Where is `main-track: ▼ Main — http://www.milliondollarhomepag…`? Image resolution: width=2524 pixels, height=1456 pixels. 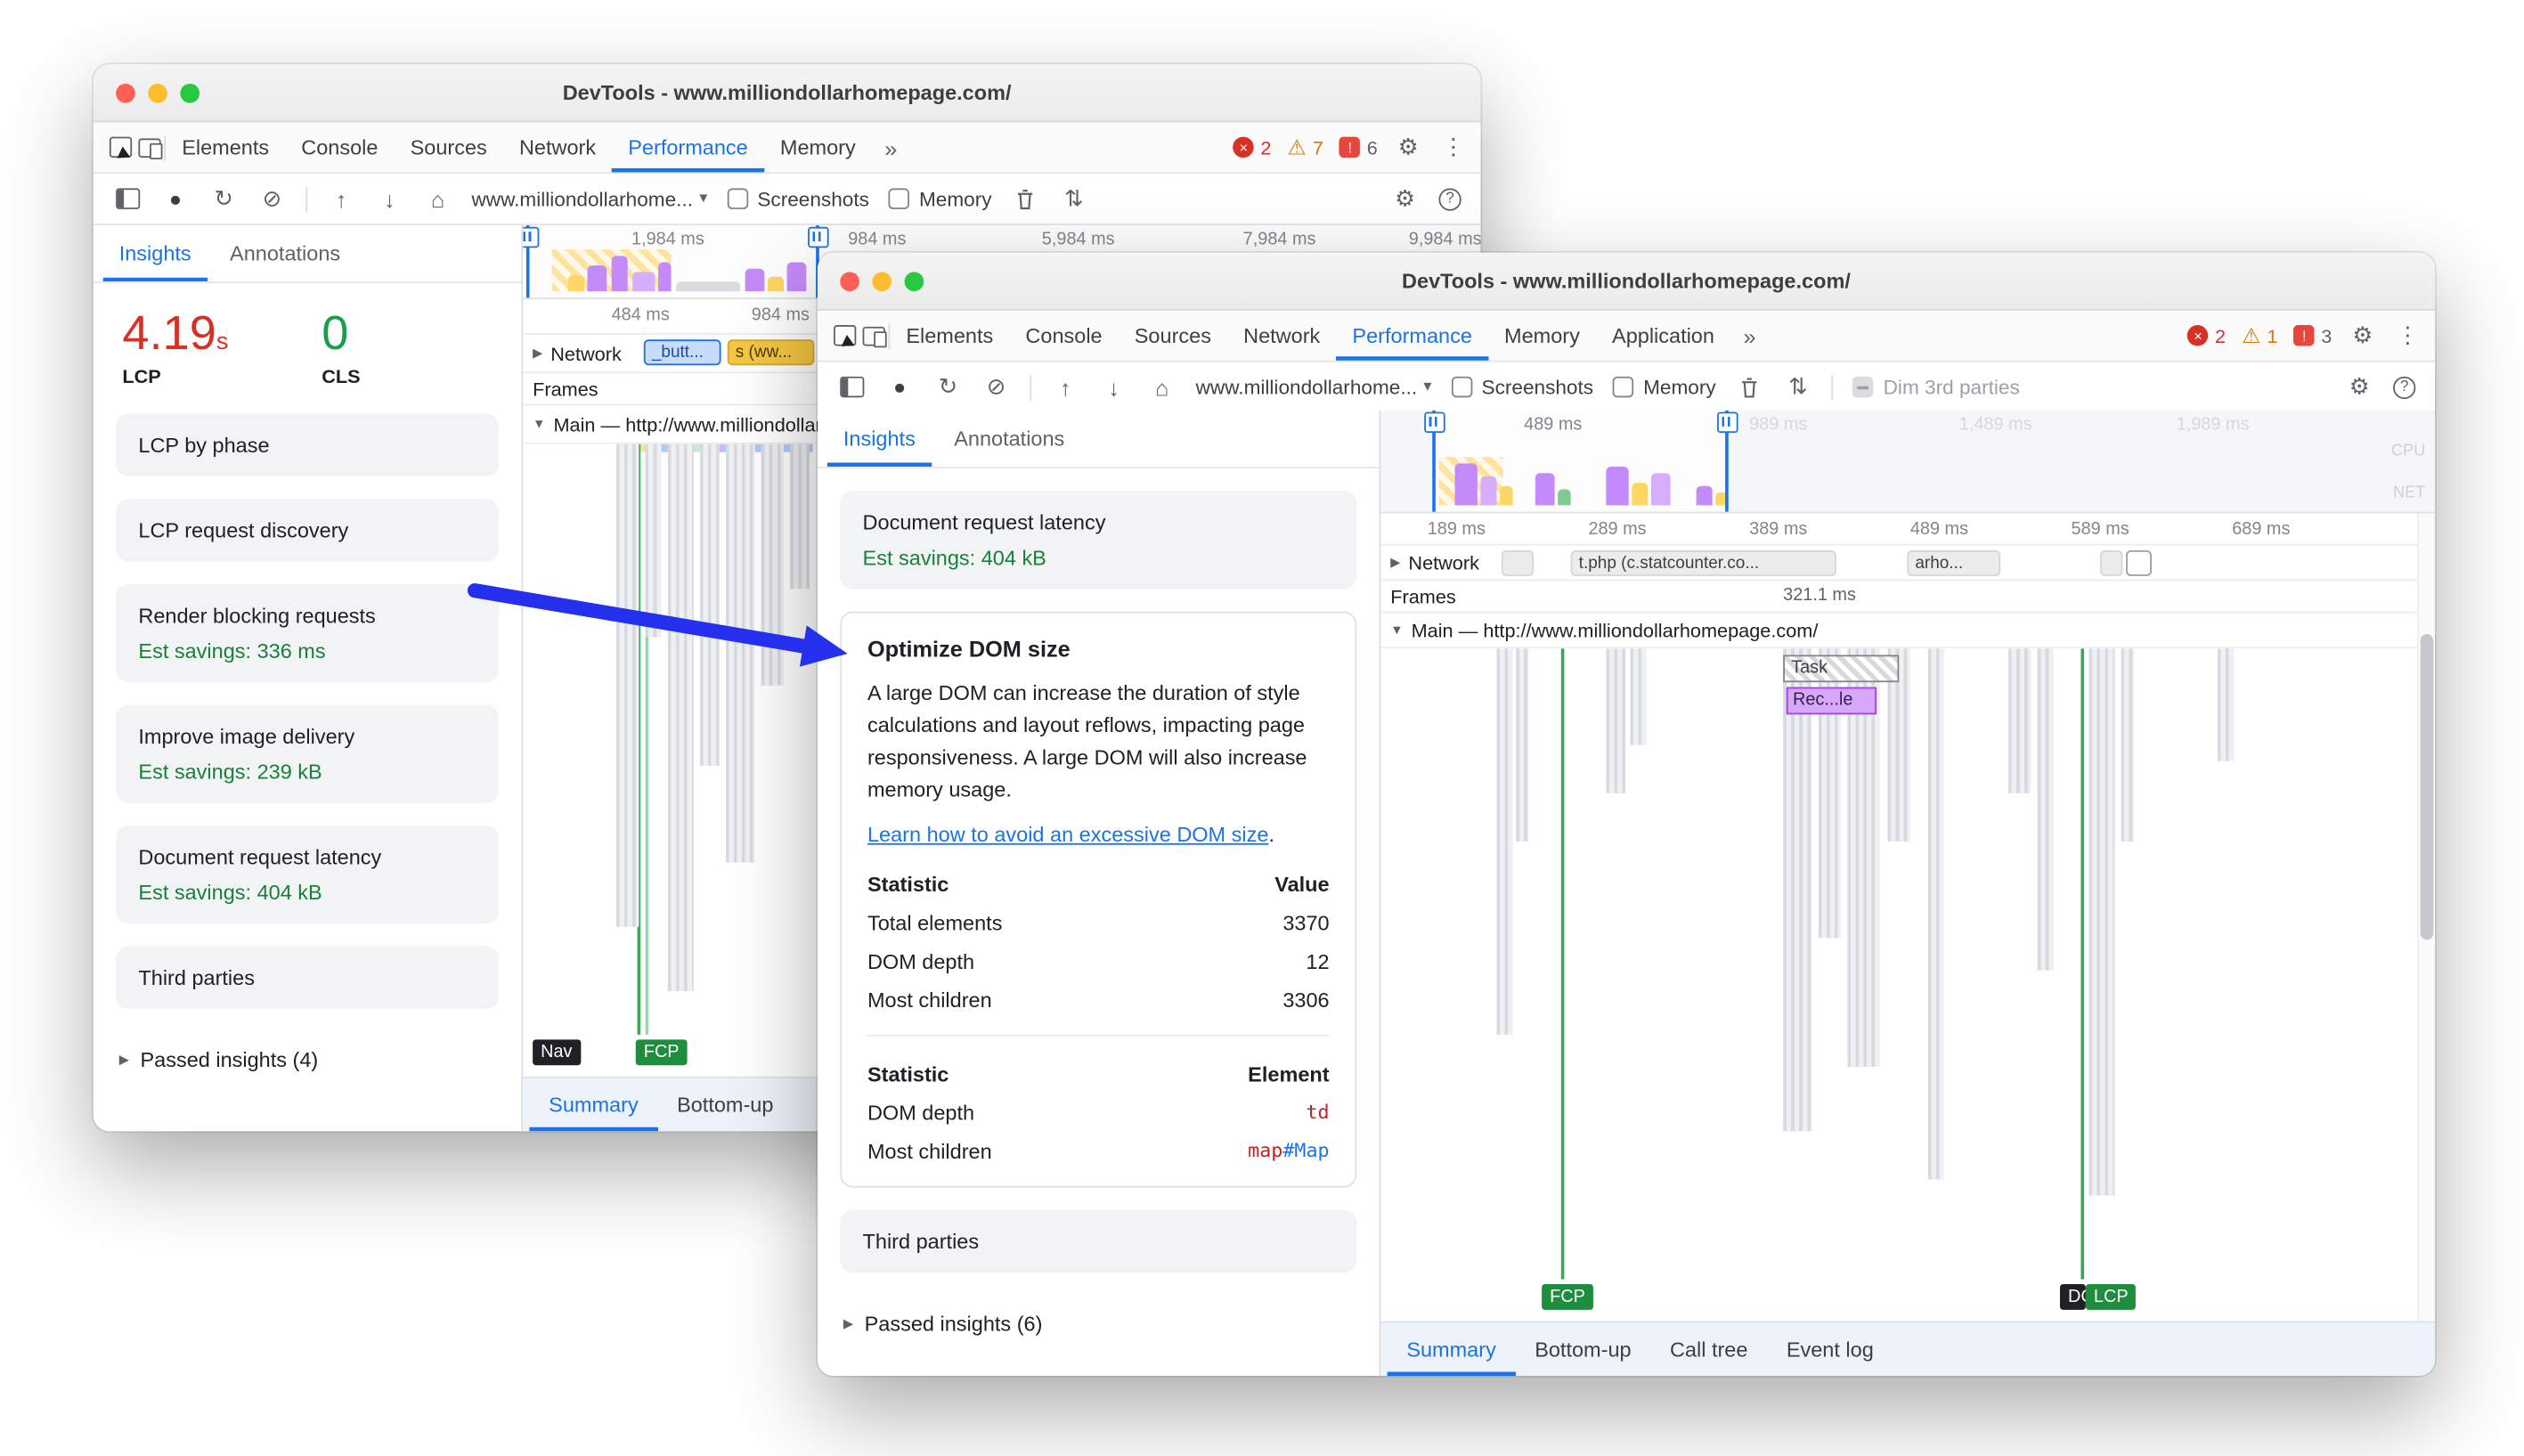
main-track: ▼ Main — http://www.milliondollarhomepag… is located at coordinates (1908, 631).